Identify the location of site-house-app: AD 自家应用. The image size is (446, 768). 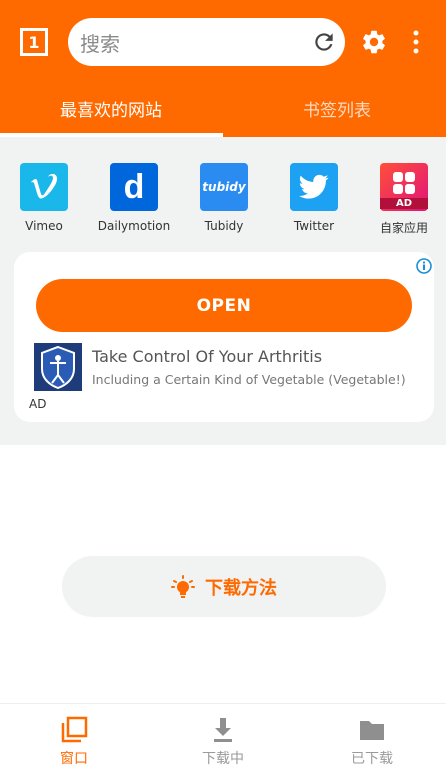
(403, 199).